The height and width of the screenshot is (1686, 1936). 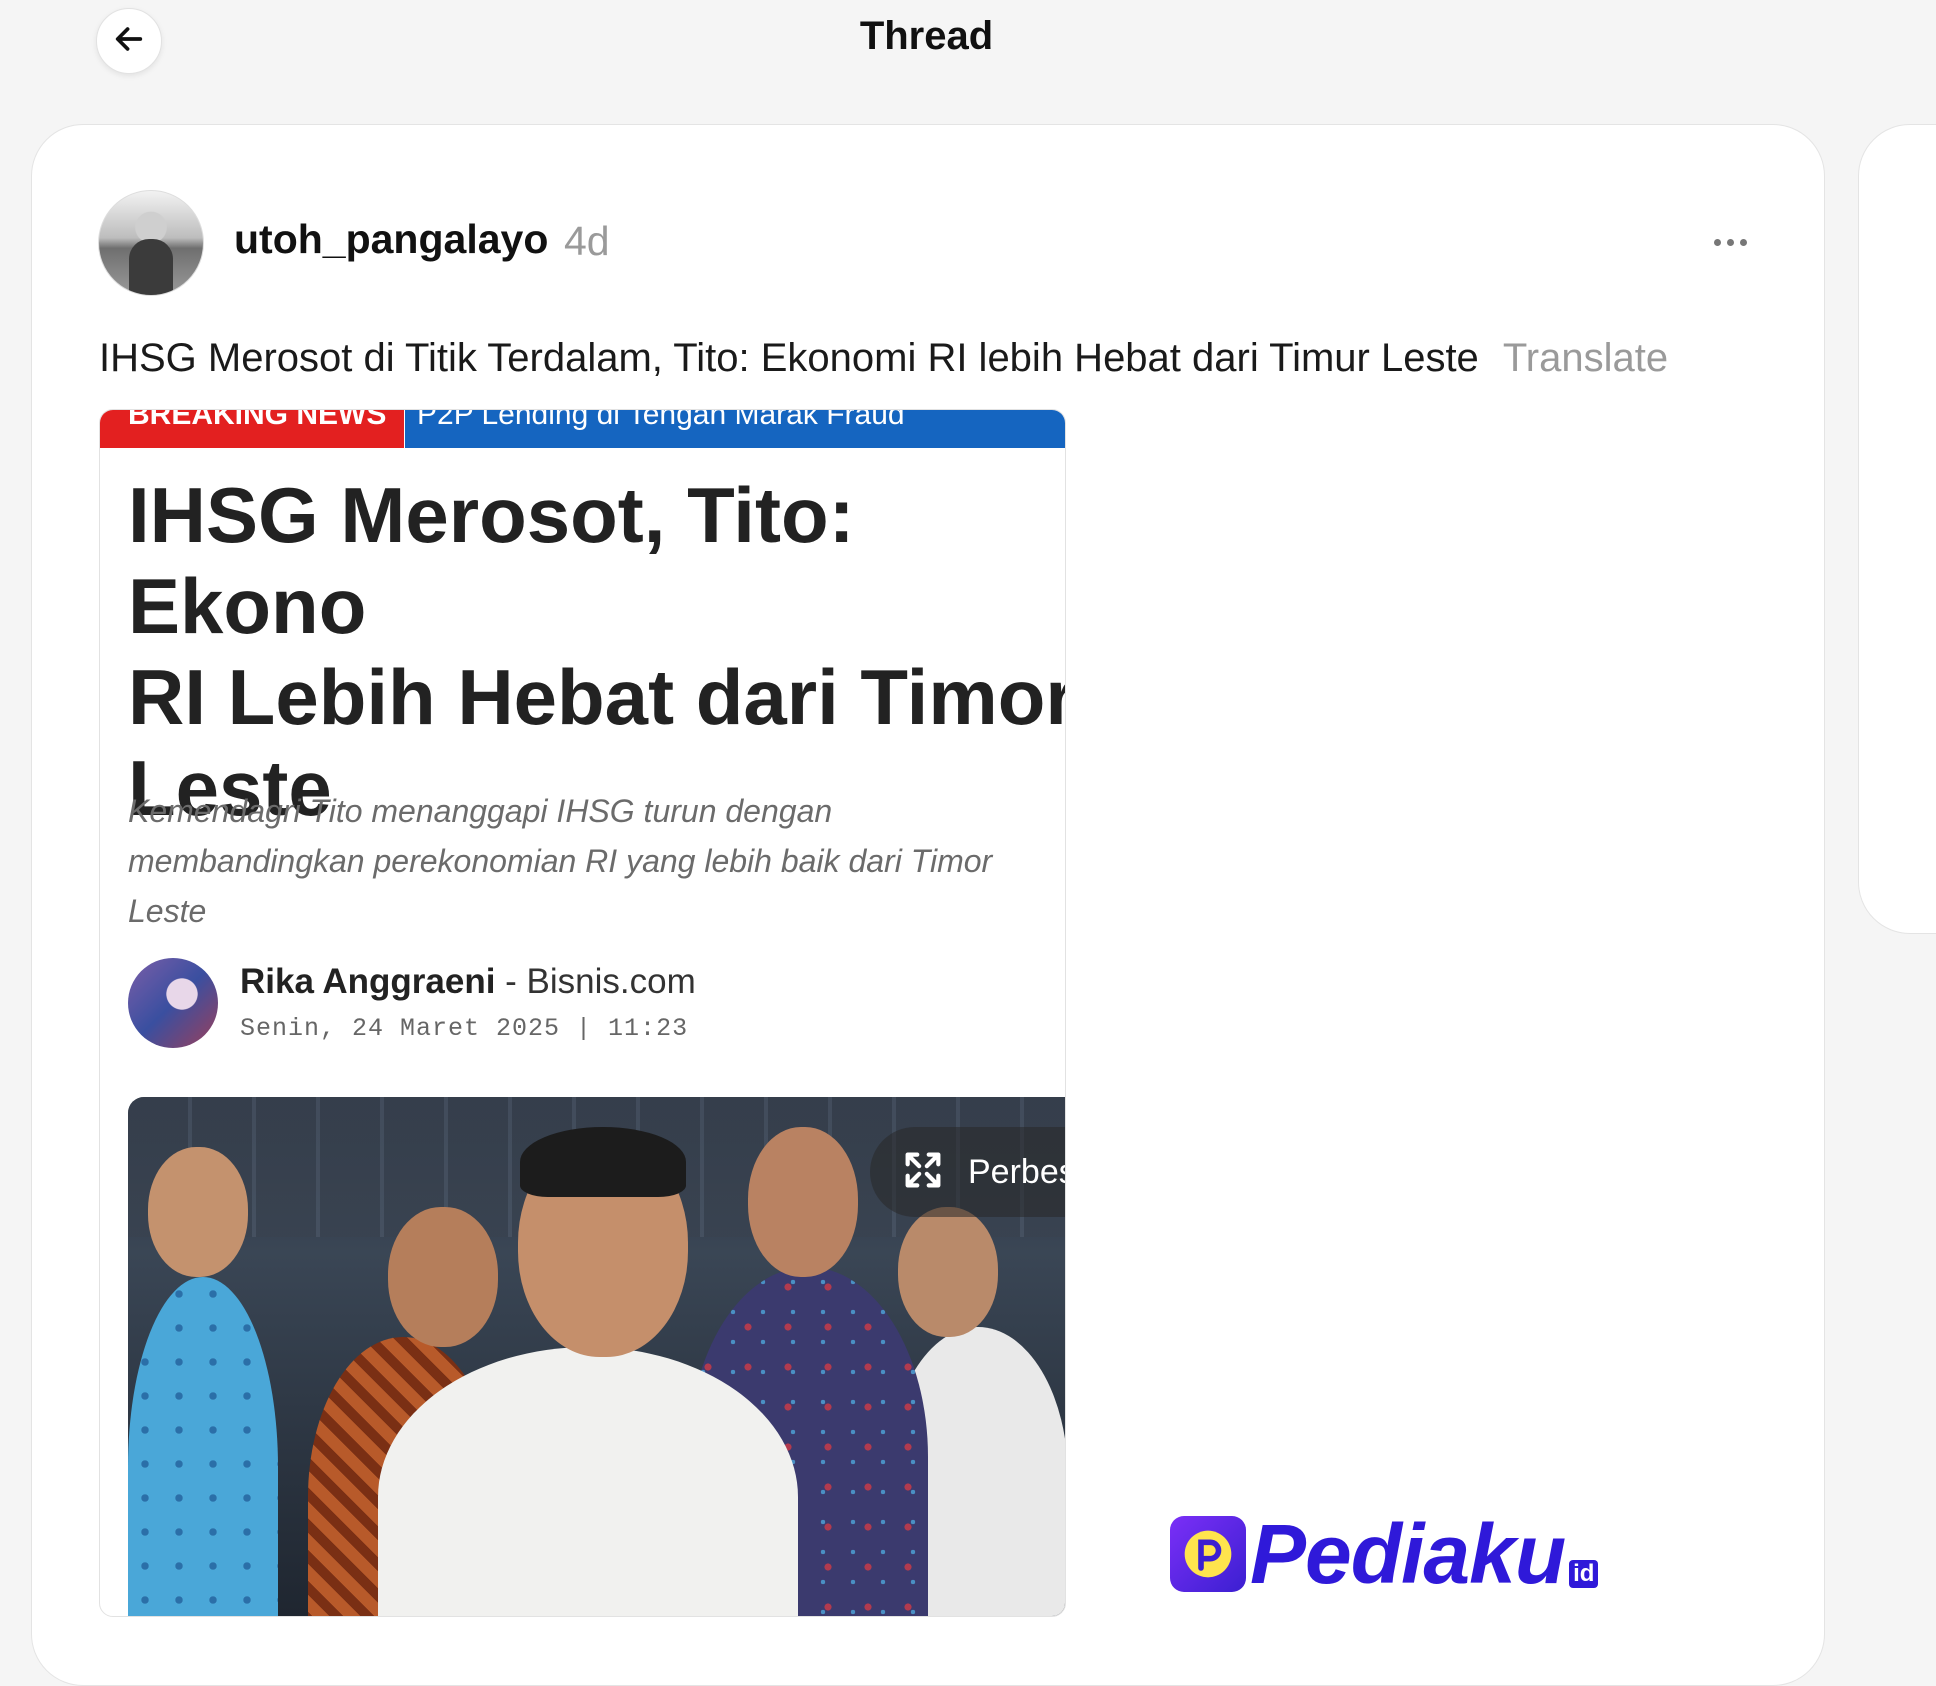 What do you see at coordinates (923, 1172) in the screenshot?
I see `expand-icon` at bounding box center [923, 1172].